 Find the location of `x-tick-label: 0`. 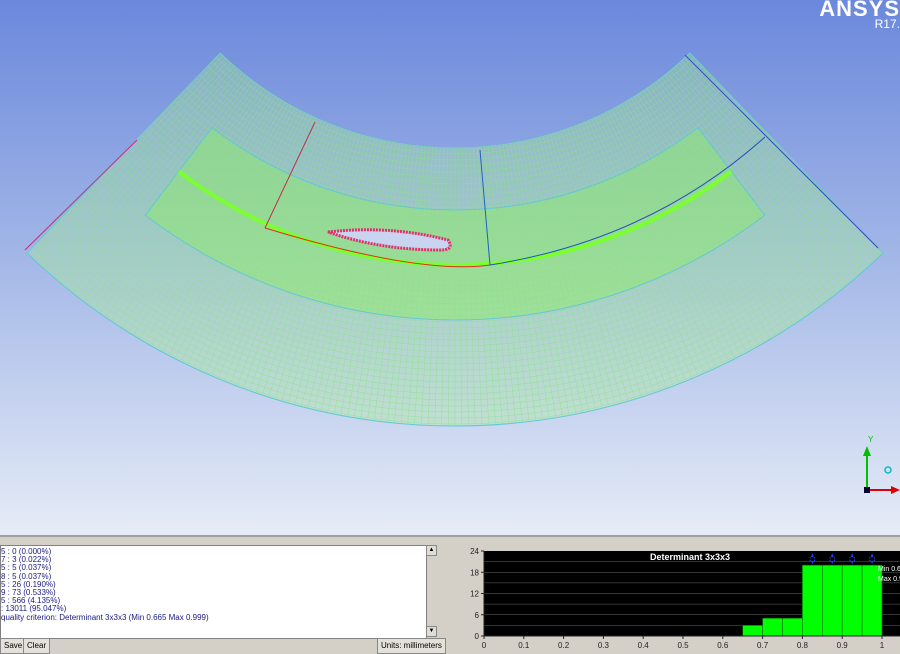

x-tick-label: 0 is located at coordinates (484, 645).